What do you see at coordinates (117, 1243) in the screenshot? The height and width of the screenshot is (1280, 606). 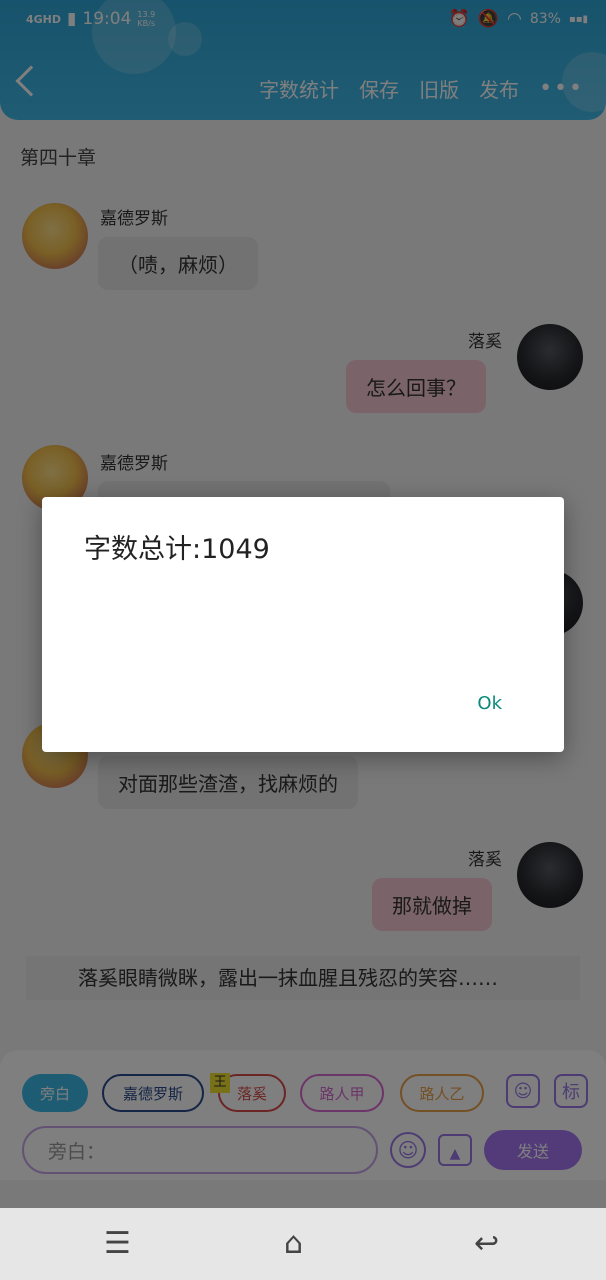 I see `menu-icon: ☰` at bounding box center [117, 1243].